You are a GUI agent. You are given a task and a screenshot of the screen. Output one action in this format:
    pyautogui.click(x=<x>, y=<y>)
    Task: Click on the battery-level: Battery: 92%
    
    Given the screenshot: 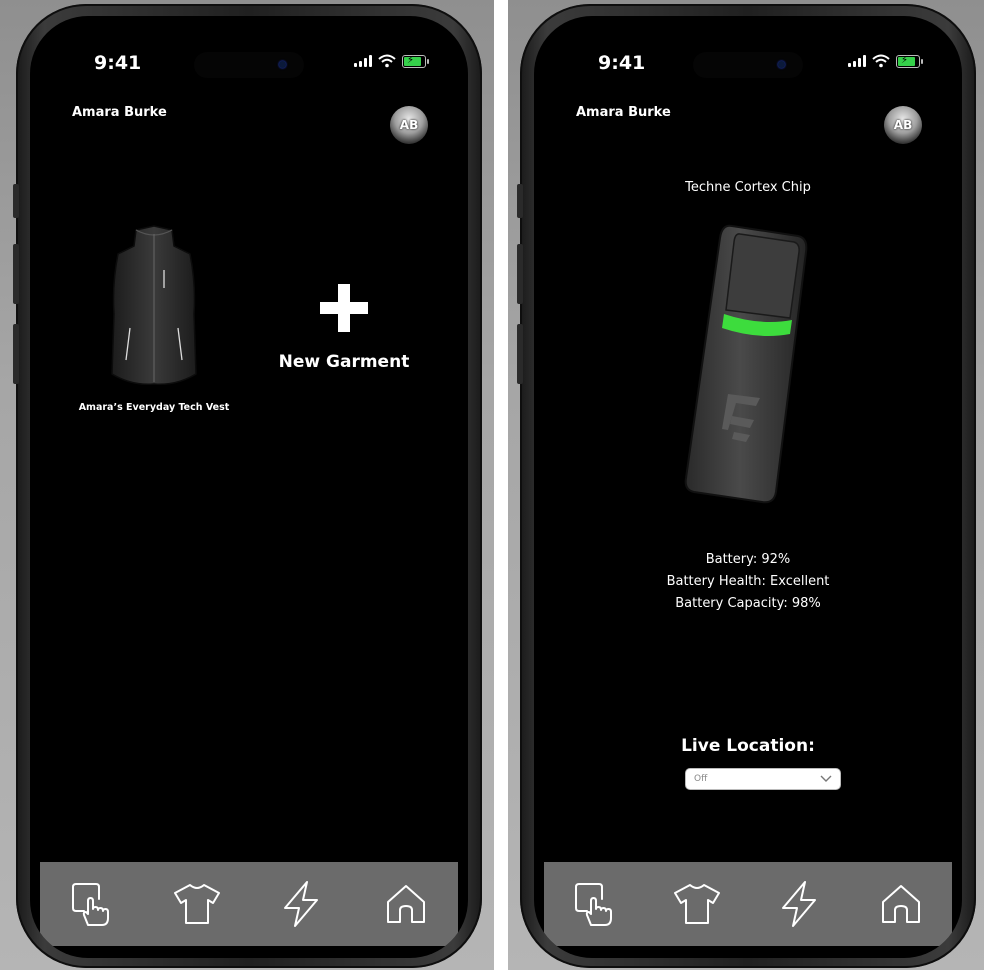 What is the action you would take?
    pyautogui.click(x=748, y=559)
    